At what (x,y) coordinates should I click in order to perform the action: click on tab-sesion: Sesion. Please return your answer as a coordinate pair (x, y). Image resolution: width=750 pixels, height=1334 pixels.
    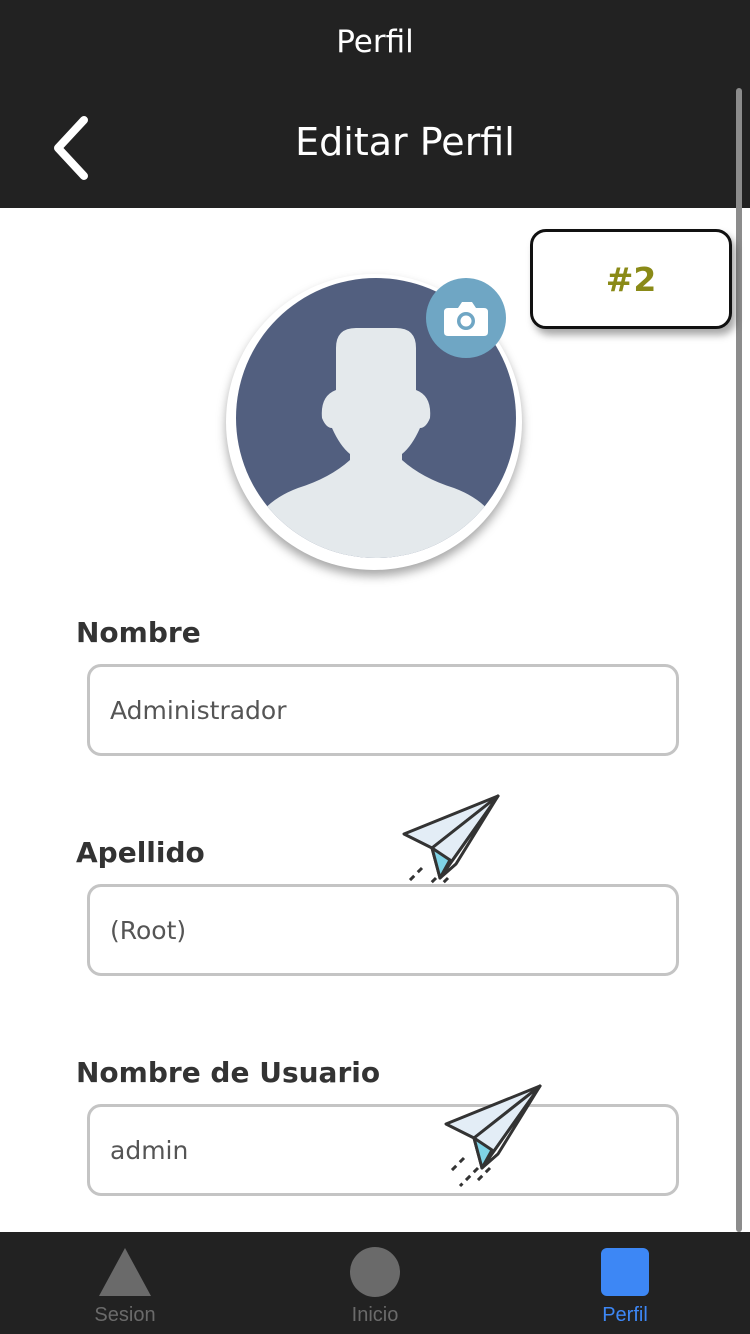
    Looking at the image, I should click on (125, 1283).